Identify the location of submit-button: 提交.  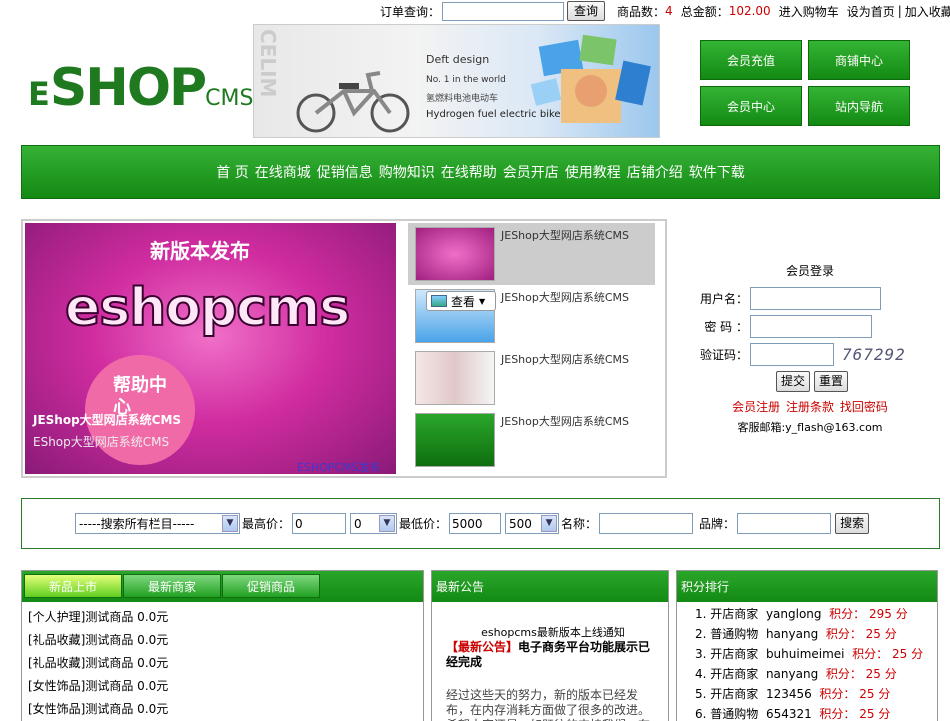
(792, 381).